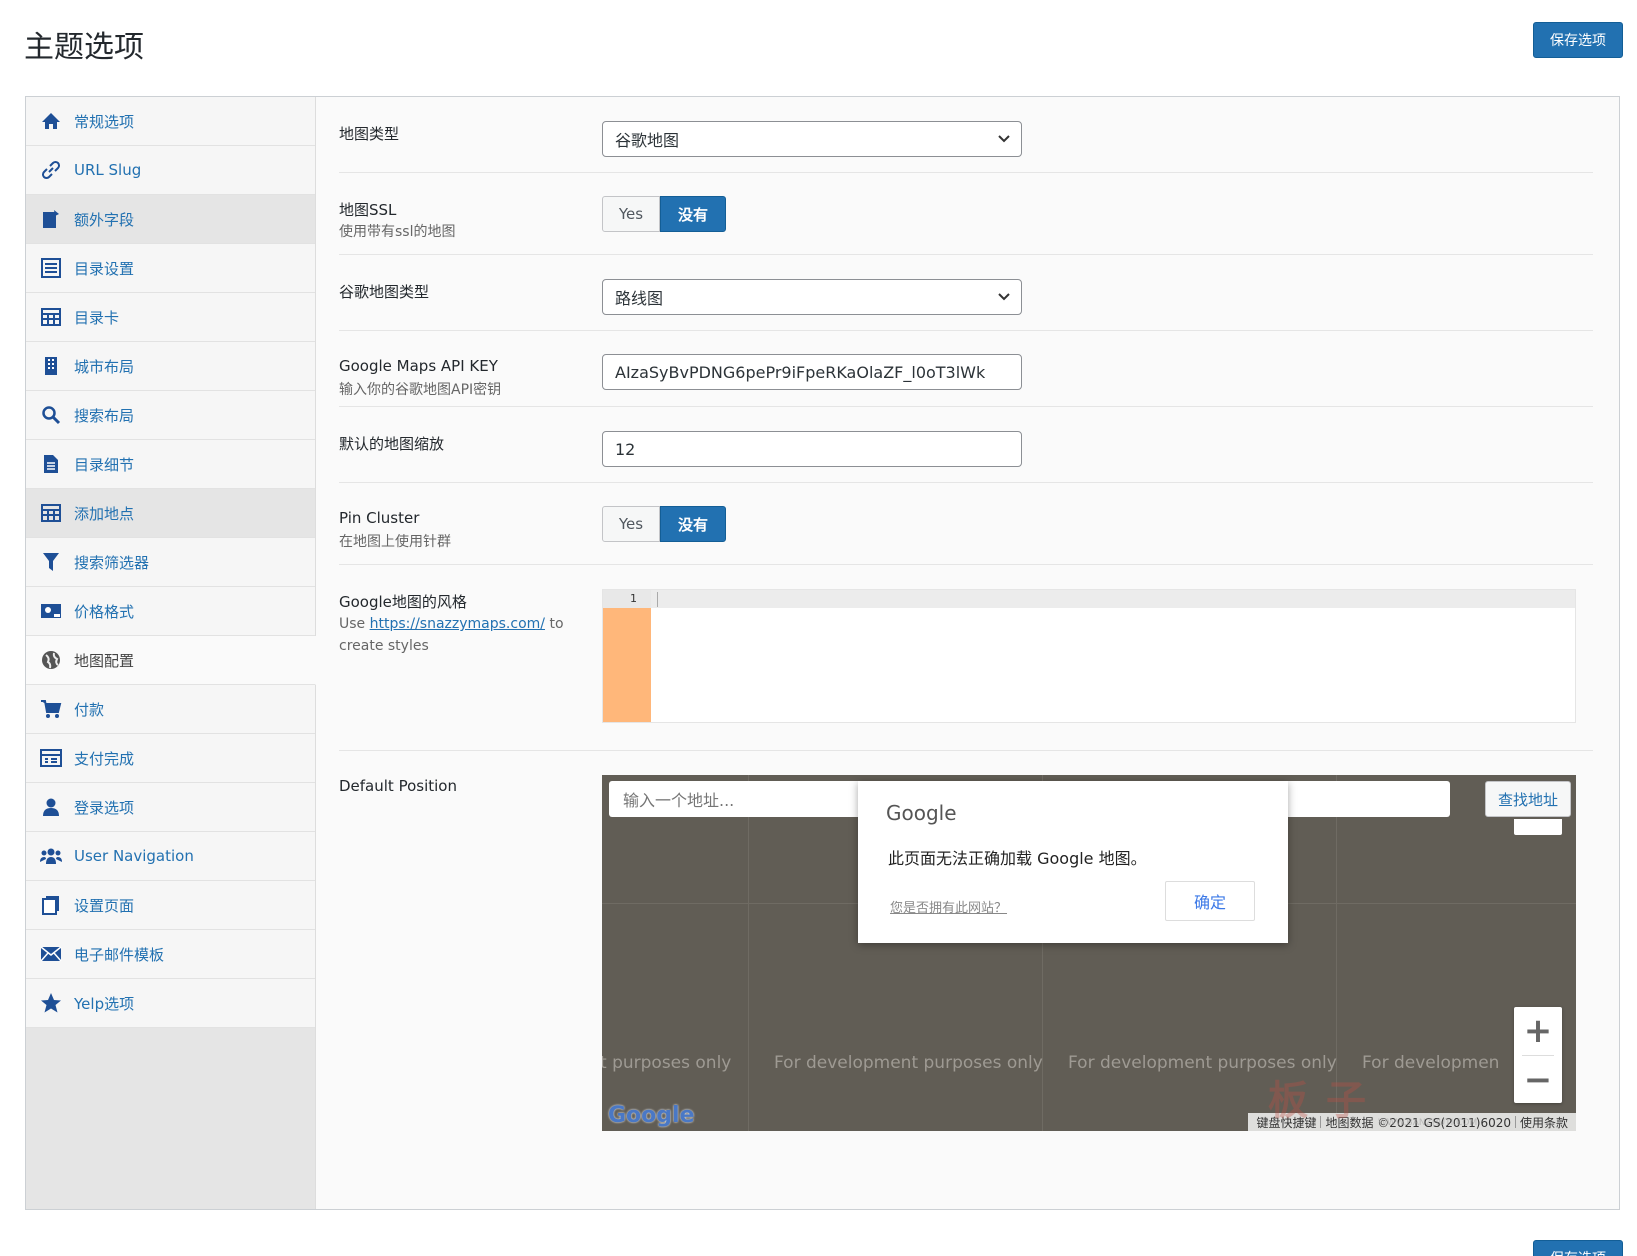 The width and height of the screenshot is (1637, 1256). Describe the element at coordinates (51, 611) in the screenshot. I see `price-tag-icon` at that location.